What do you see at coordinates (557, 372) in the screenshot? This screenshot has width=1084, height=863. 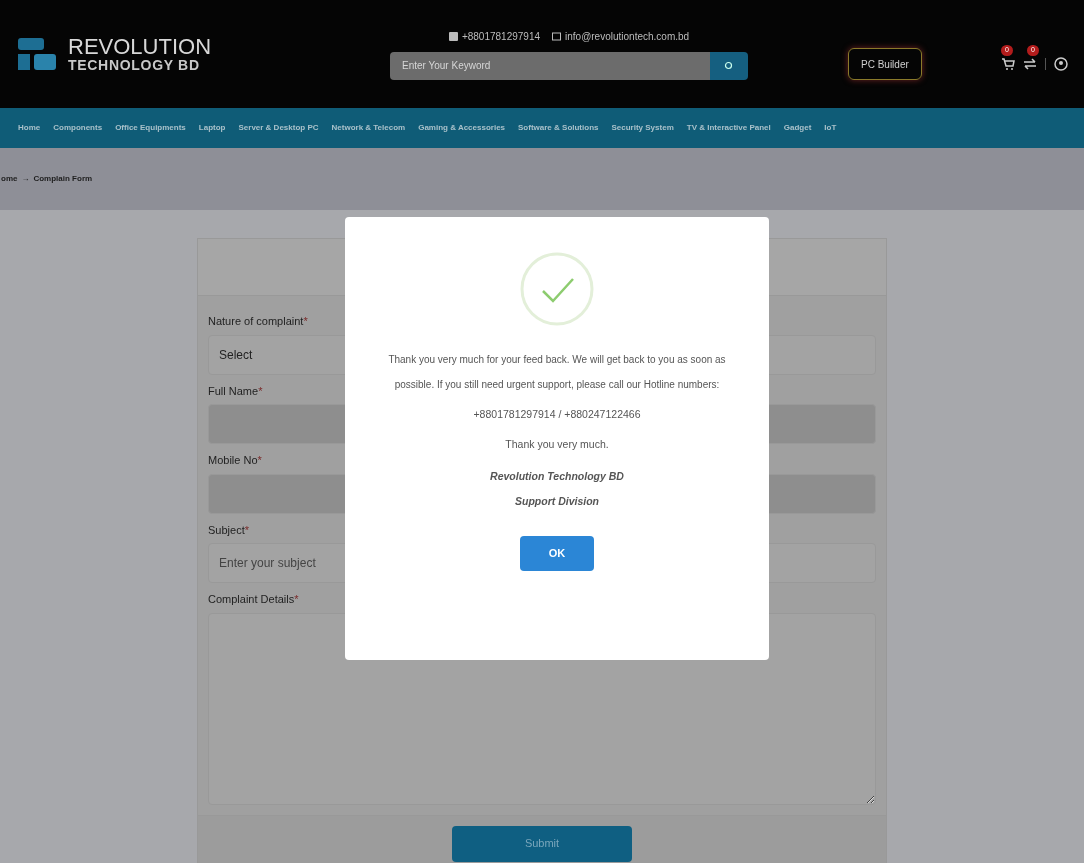 I see `modal-message: Thank you very much for your feed back. We will get back to you as soon as possible. If you still need urgent support, please call our Hotline numbers:` at bounding box center [557, 372].